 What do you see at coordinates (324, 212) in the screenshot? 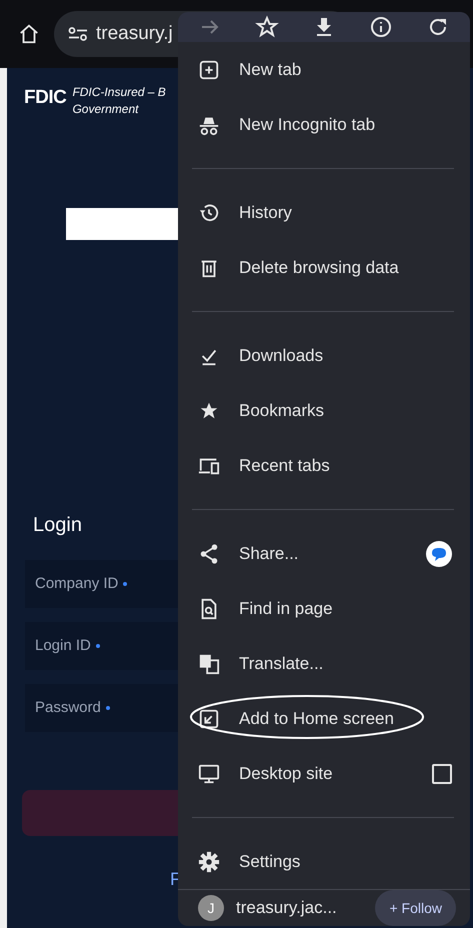
I see `menu-item: History` at bounding box center [324, 212].